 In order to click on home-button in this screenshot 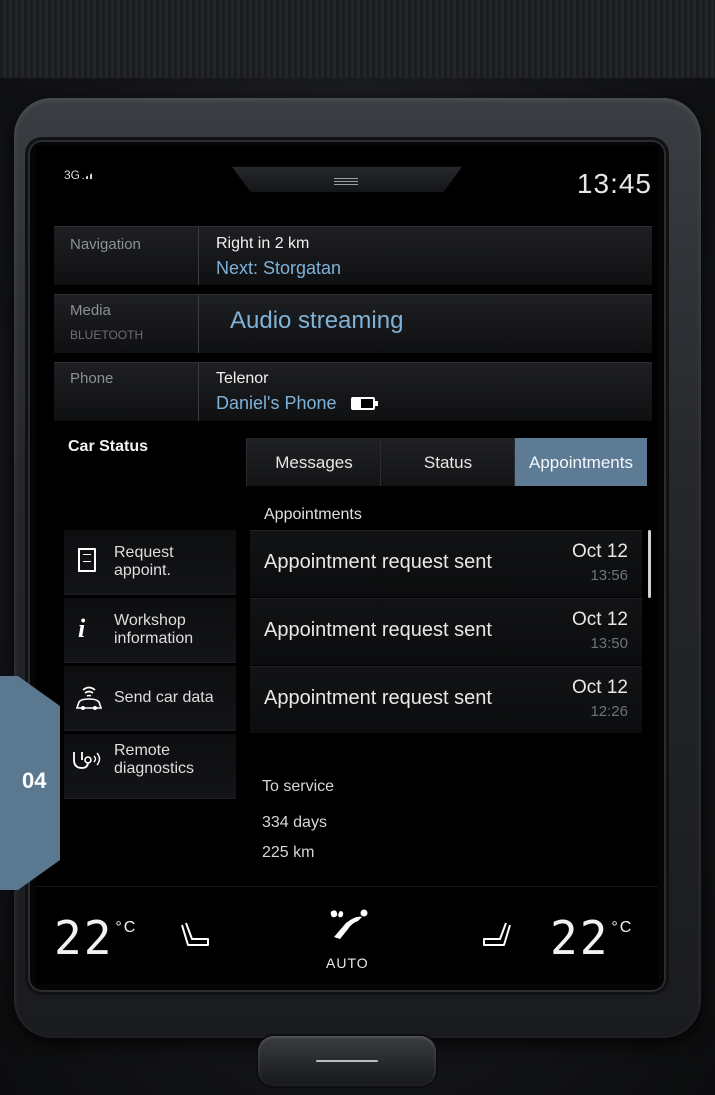, I will do `click(347, 1061)`.